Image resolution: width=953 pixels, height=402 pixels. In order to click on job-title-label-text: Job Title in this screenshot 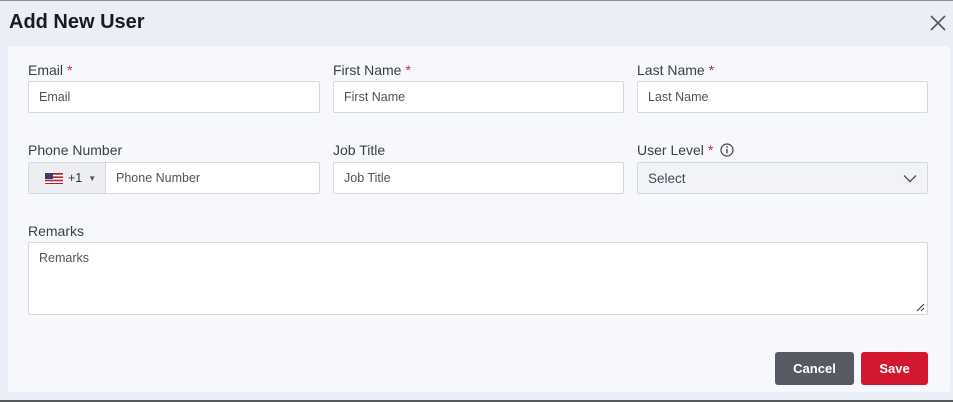, I will do `click(359, 150)`.